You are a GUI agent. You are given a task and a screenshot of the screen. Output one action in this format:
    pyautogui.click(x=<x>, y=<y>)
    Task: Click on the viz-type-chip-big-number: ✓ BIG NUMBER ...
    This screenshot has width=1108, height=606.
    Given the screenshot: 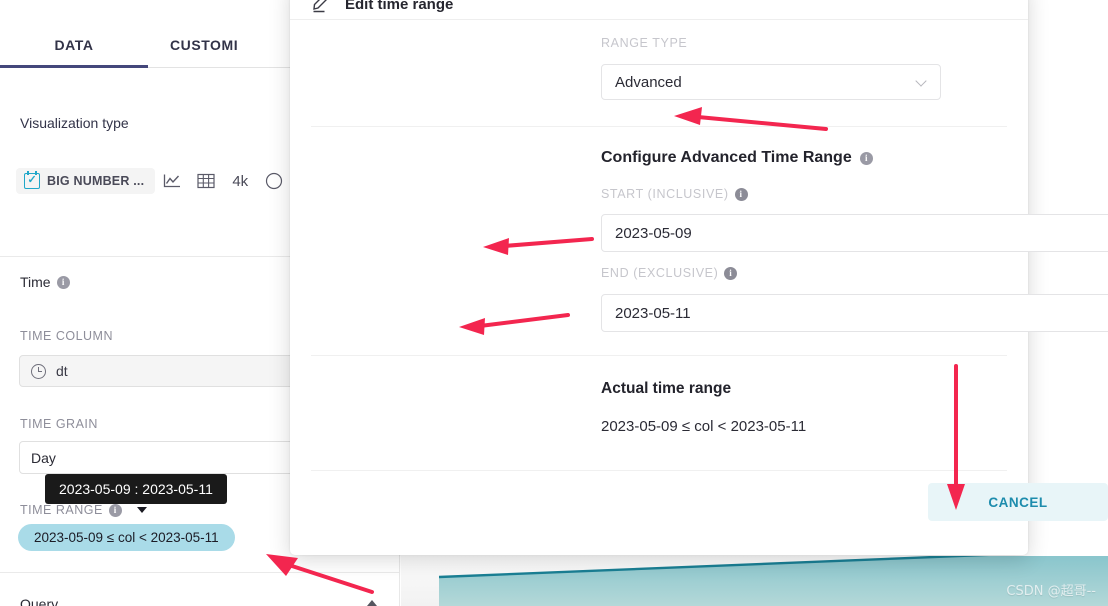 What is the action you would take?
    pyautogui.click(x=86, y=181)
    